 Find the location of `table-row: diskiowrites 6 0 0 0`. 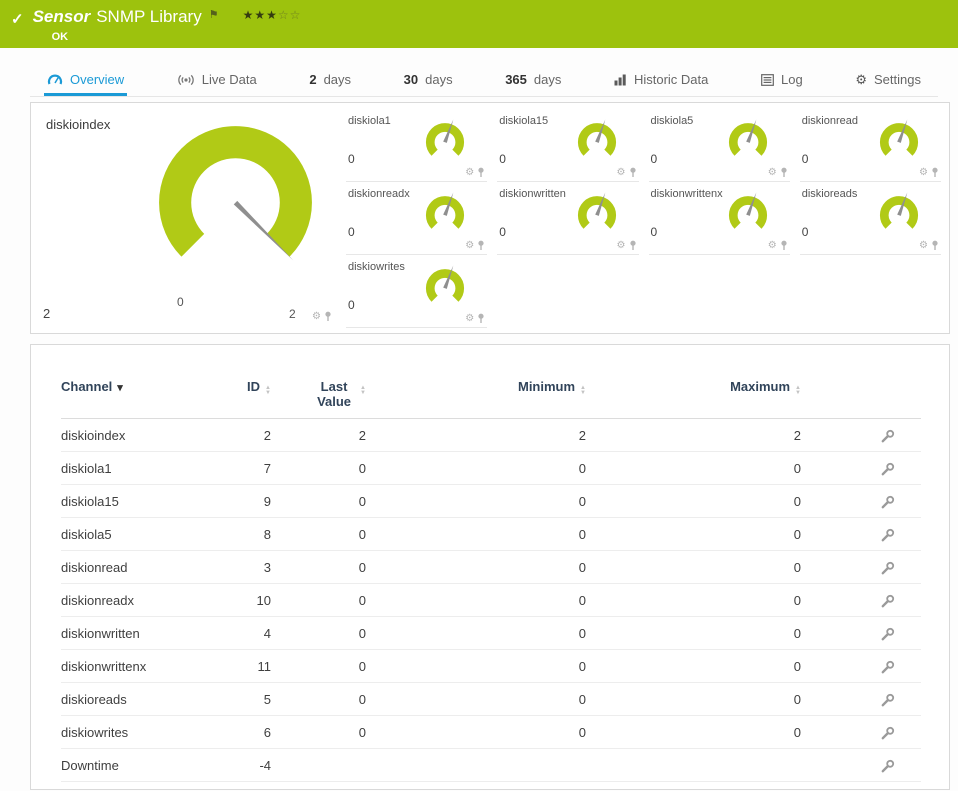

table-row: diskiowrites 6 0 0 0 is located at coordinates (491, 732).